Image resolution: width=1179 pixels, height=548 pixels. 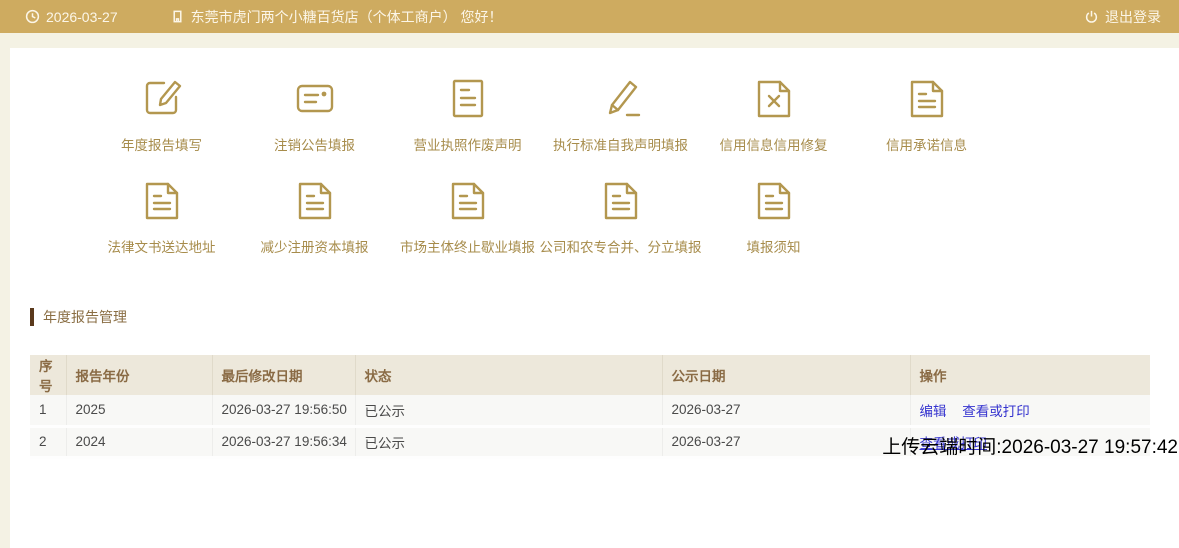 I want to click on header-last-modified: 最后修改日期, so click(x=283, y=375).